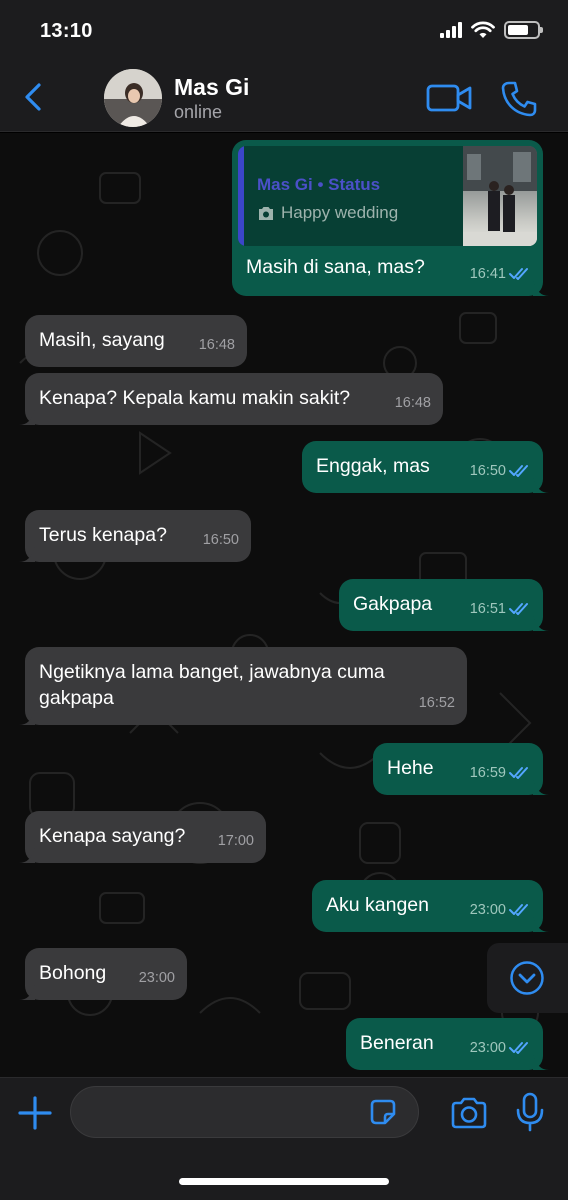 This screenshot has width=568, height=1200. I want to click on quoted-status-text: Happy wedding, so click(327, 213).